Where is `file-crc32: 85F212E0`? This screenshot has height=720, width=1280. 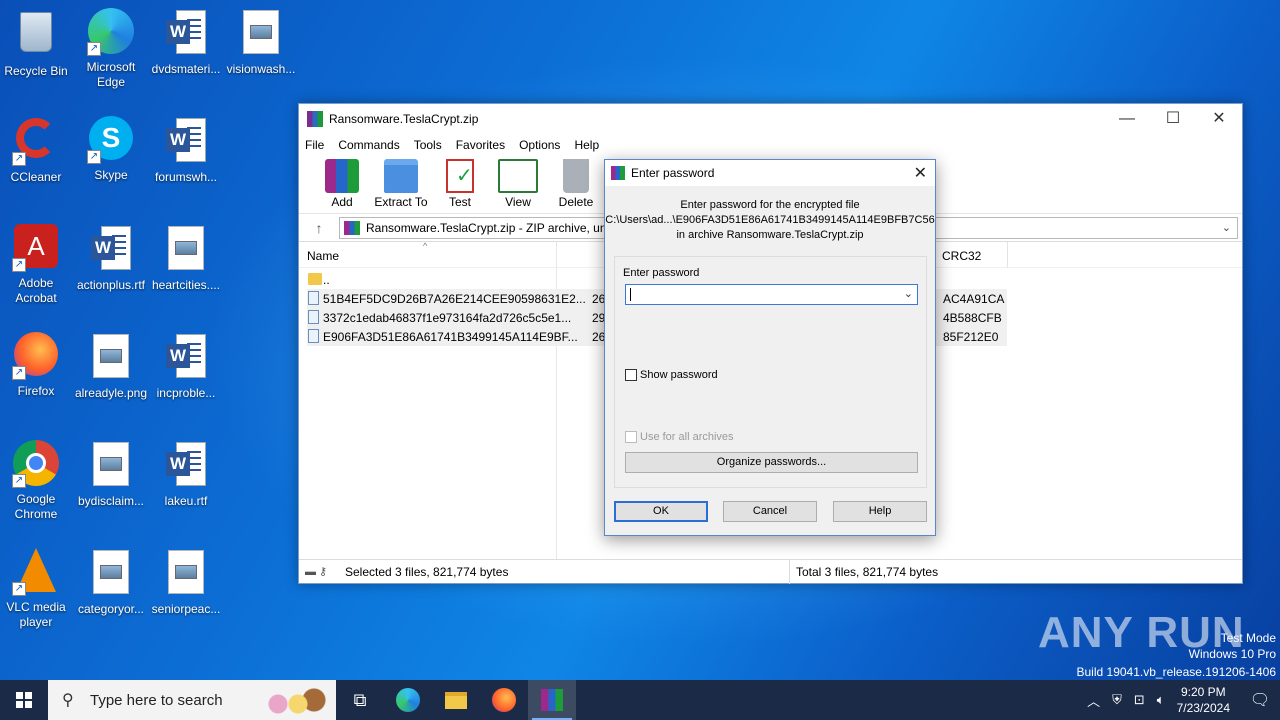 file-crc32: 85F212E0 is located at coordinates (971, 337).